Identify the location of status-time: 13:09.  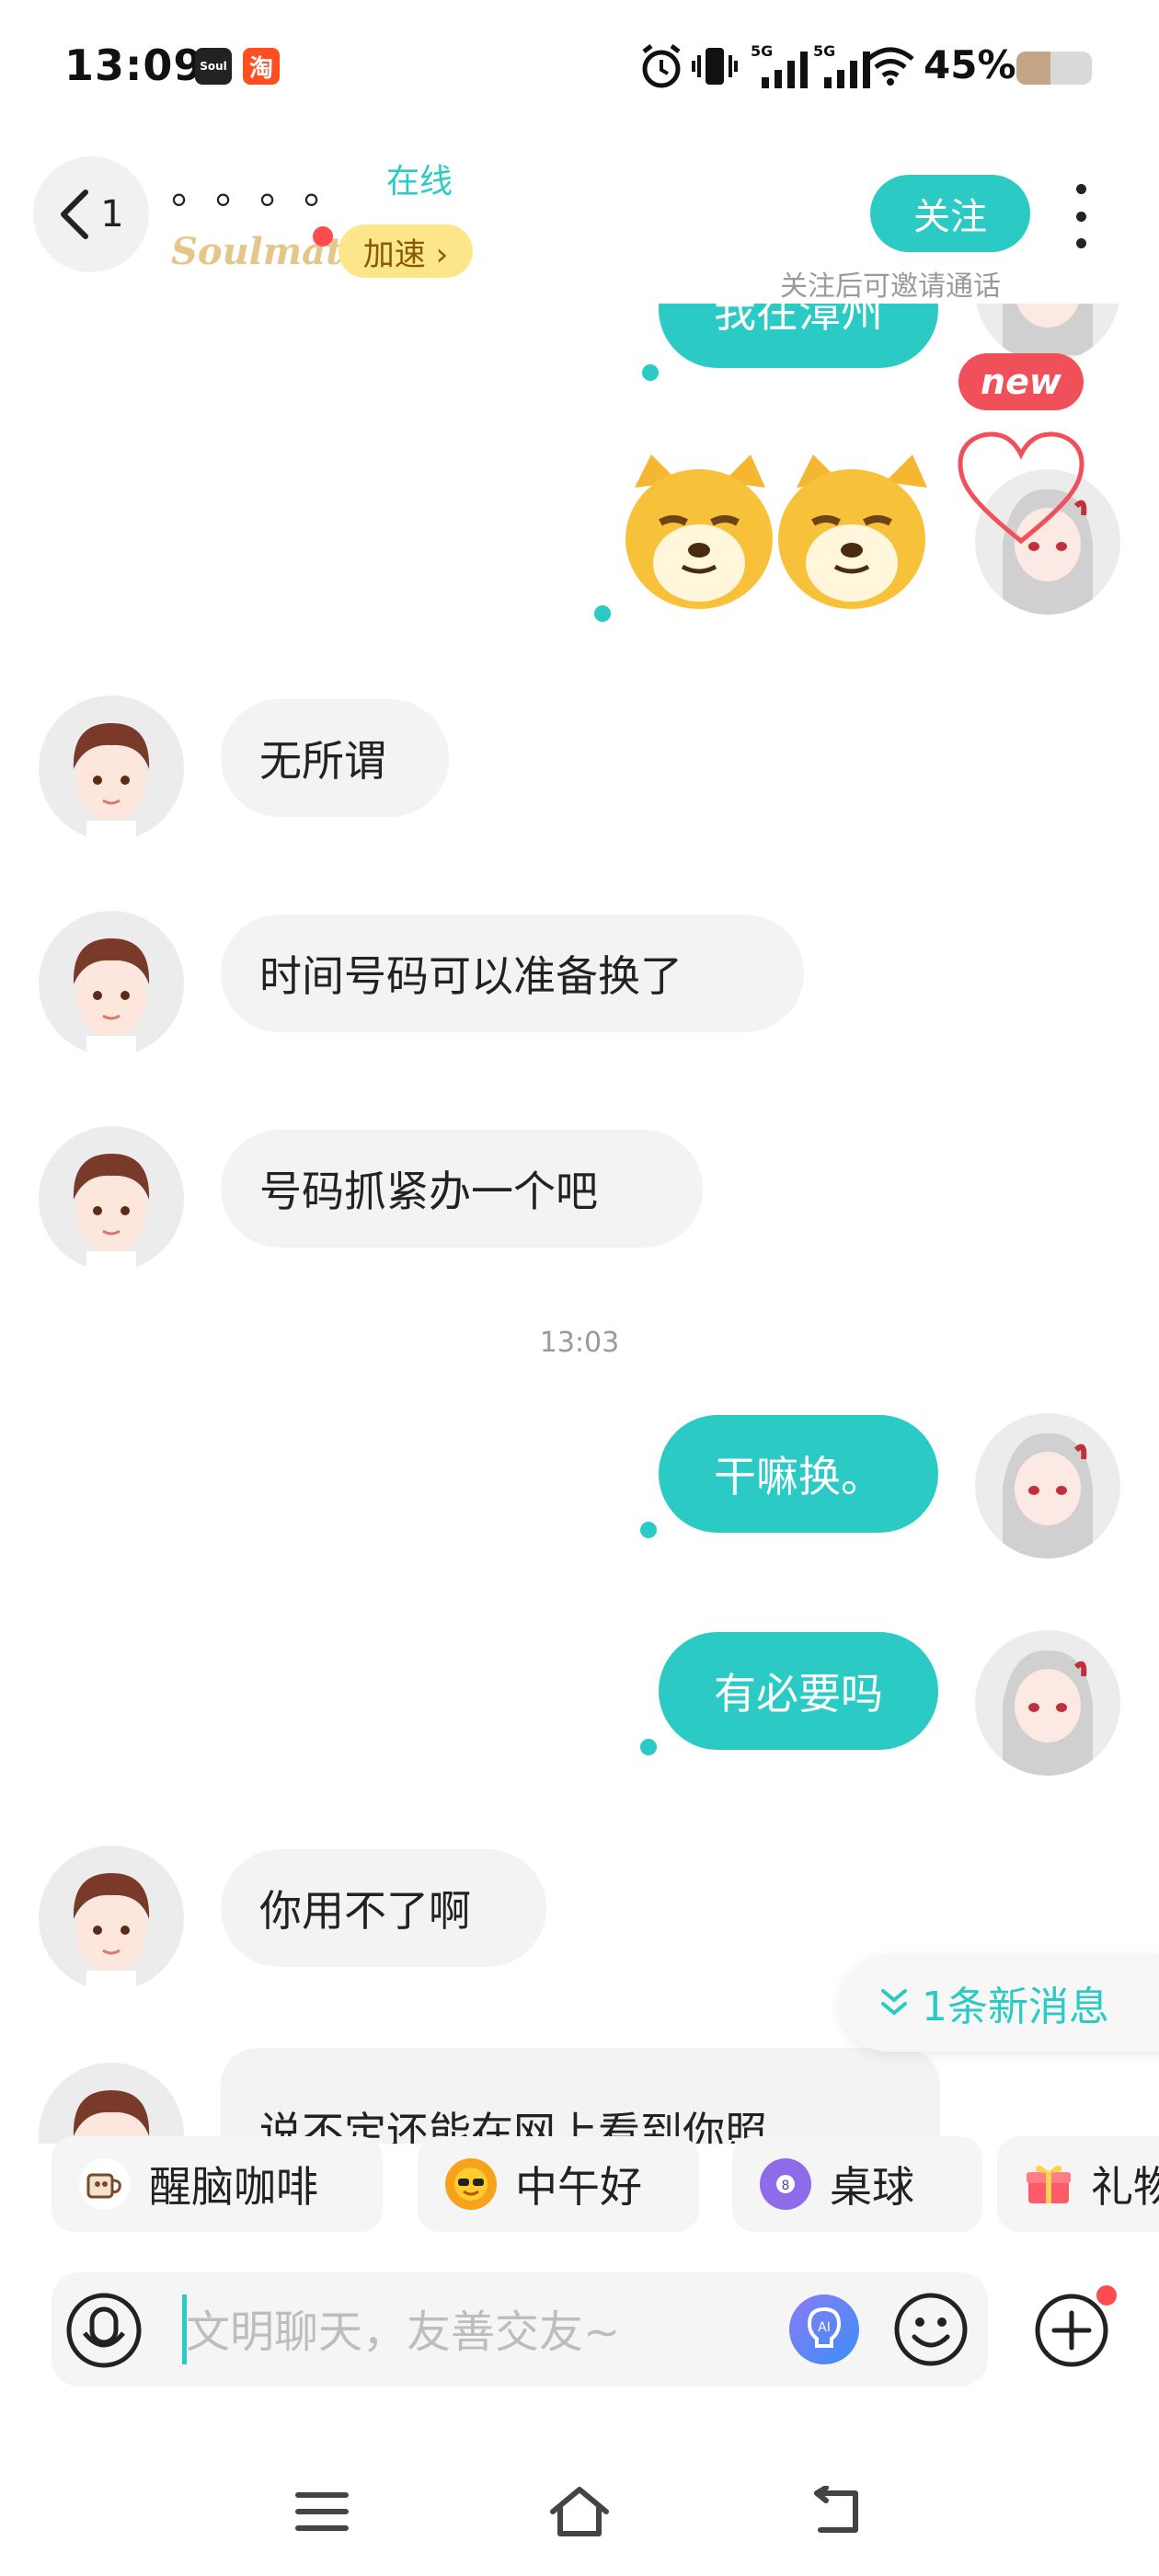
(134, 65).